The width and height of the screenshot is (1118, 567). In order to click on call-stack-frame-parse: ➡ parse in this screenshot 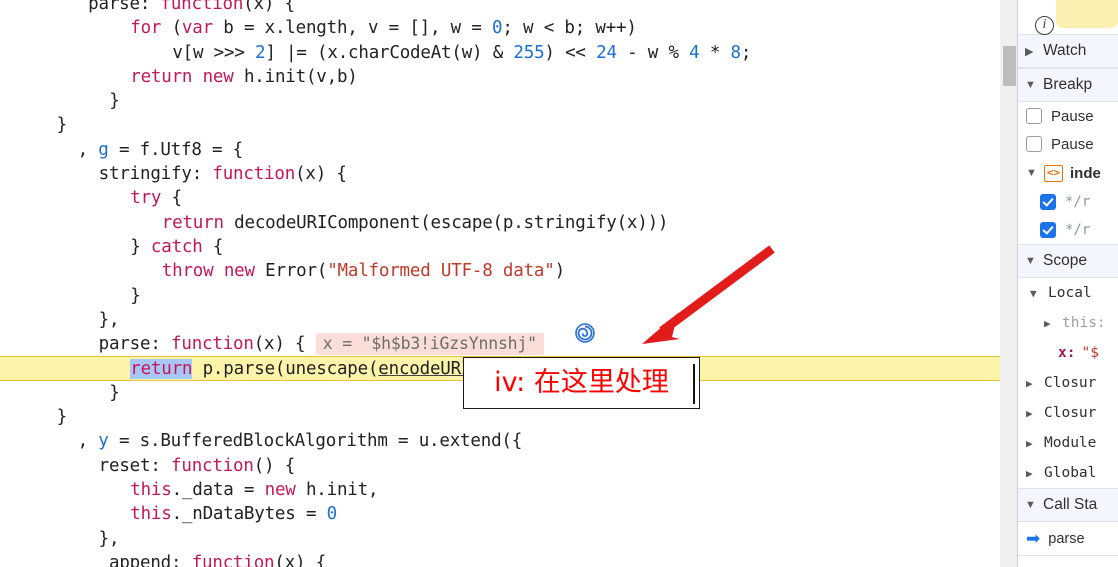, I will do `click(1068, 539)`.